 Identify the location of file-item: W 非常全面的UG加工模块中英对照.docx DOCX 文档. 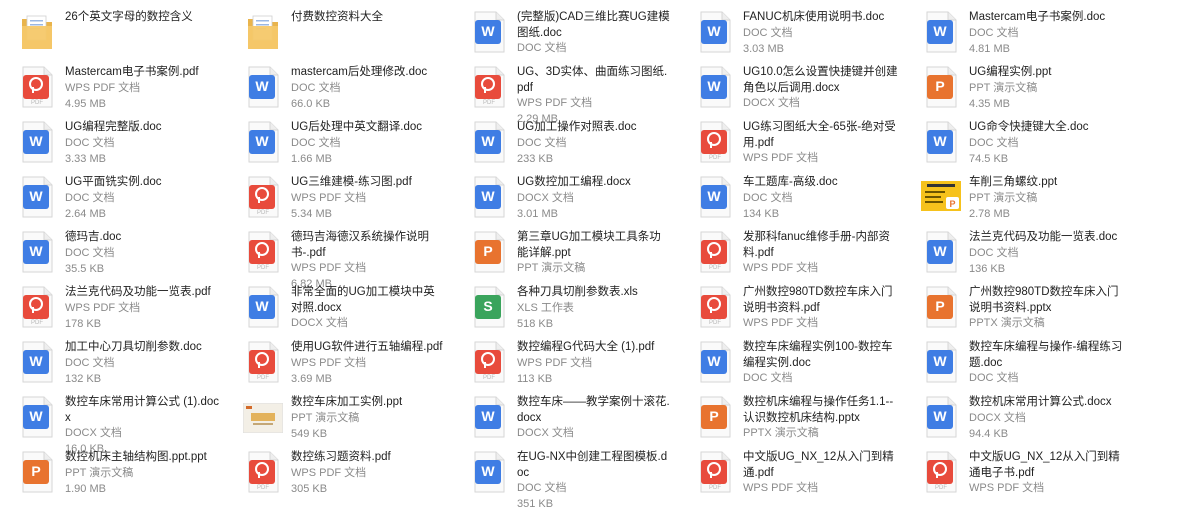
(336, 309).